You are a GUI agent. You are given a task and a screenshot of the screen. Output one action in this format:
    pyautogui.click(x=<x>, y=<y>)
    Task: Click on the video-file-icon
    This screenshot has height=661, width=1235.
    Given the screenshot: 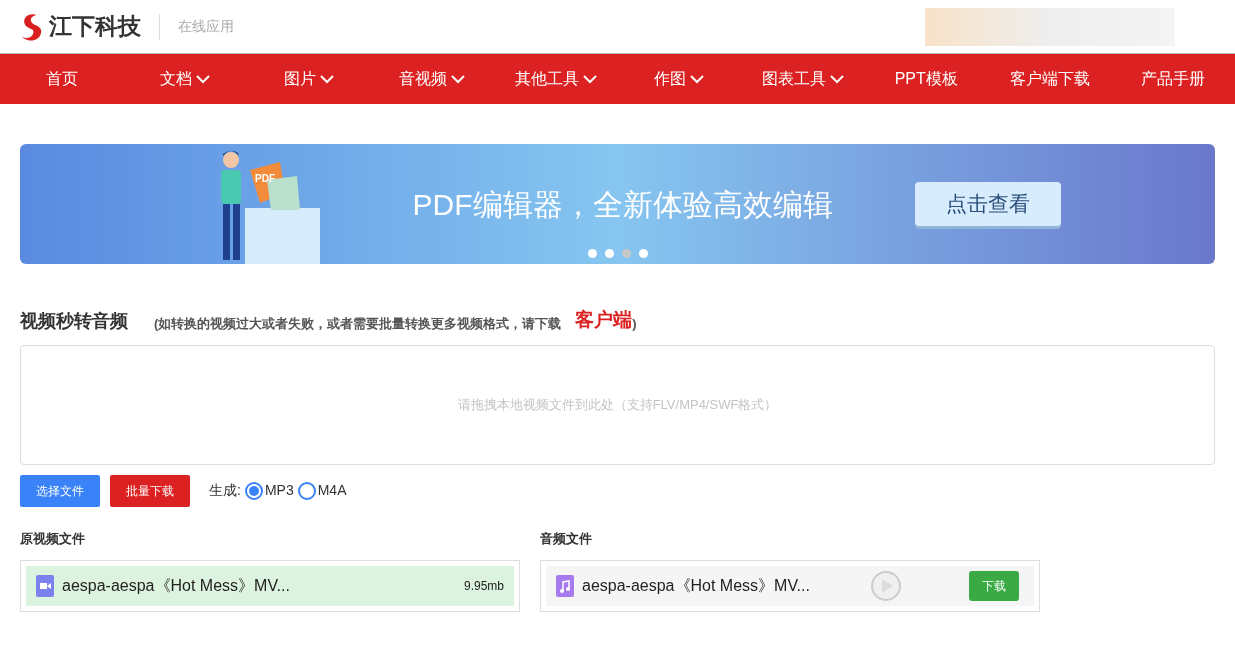 What is the action you would take?
    pyautogui.click(x=45, y=586)
    